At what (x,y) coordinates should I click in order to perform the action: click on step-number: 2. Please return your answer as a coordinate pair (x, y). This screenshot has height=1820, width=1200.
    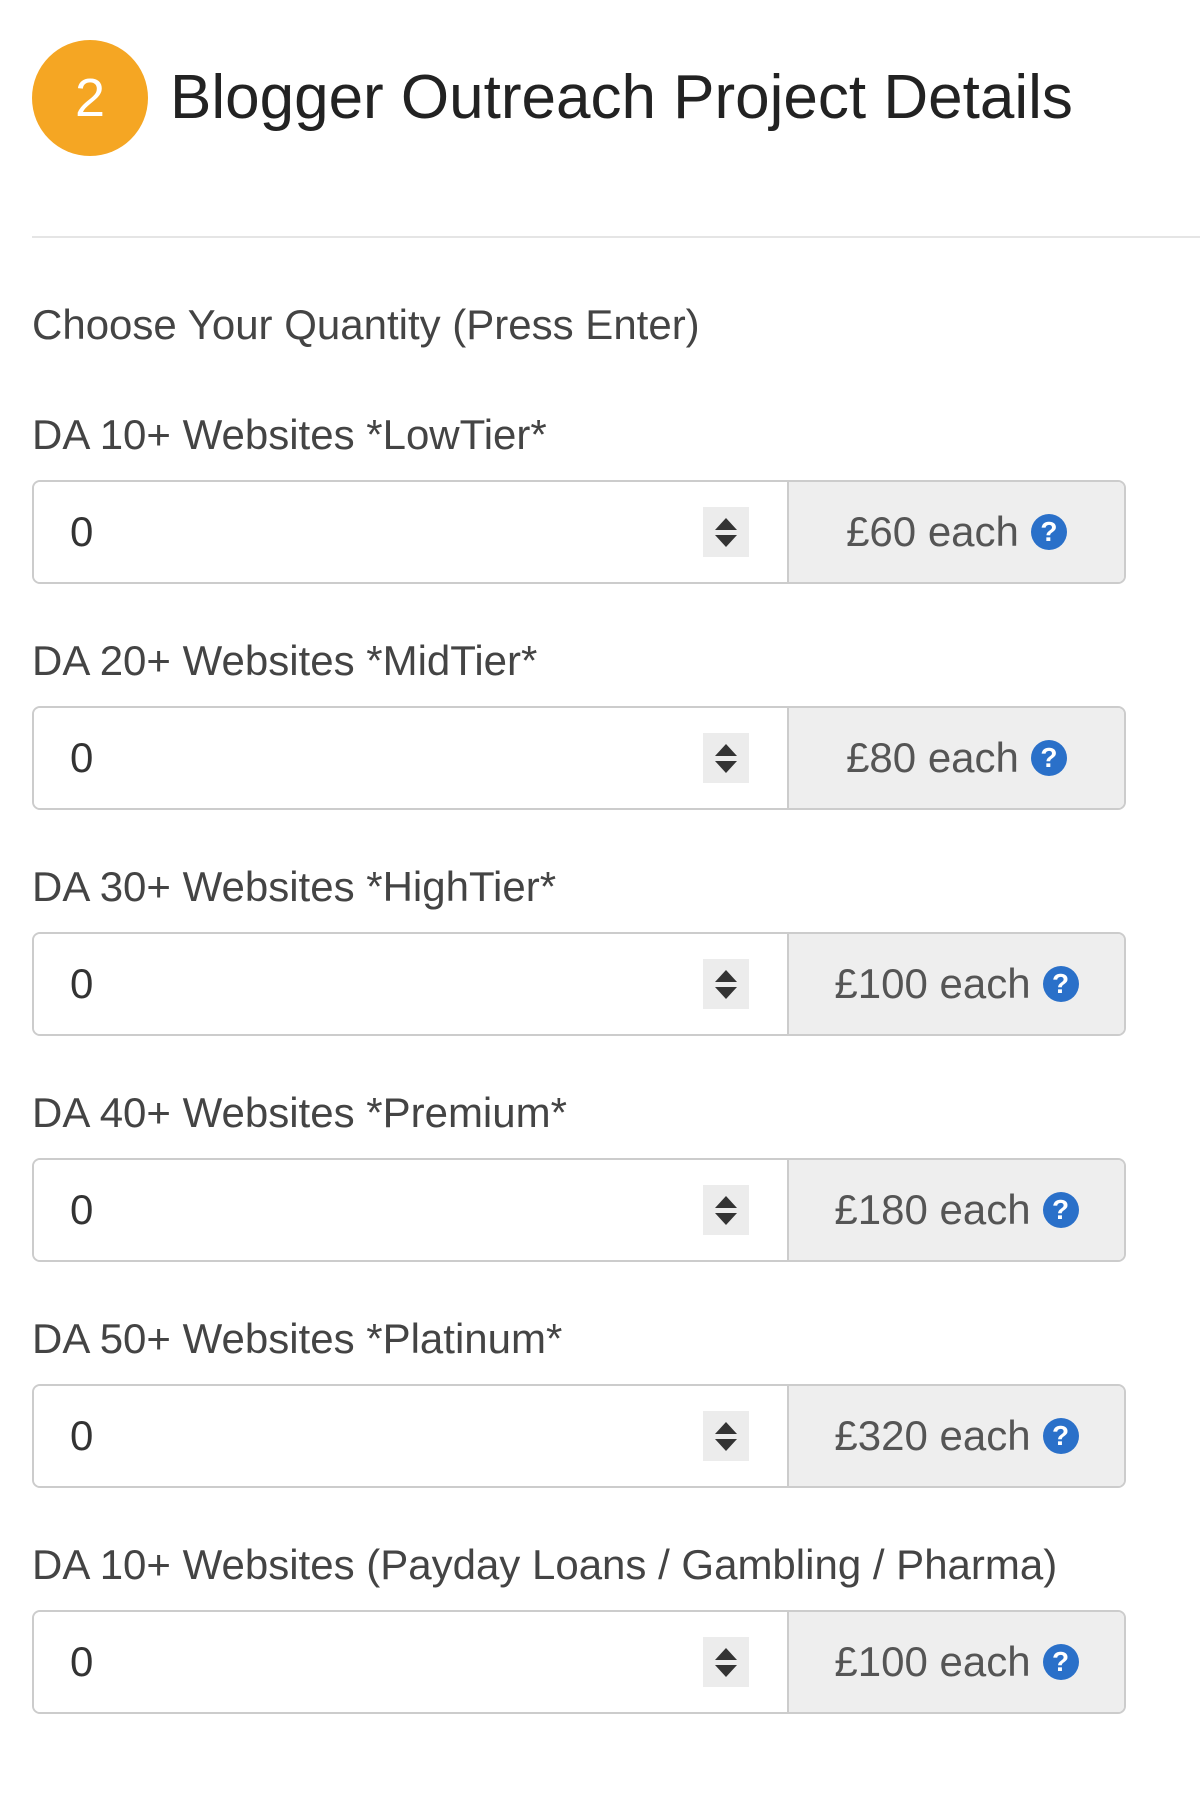
    Looking at the image, I should click on (90, 98).